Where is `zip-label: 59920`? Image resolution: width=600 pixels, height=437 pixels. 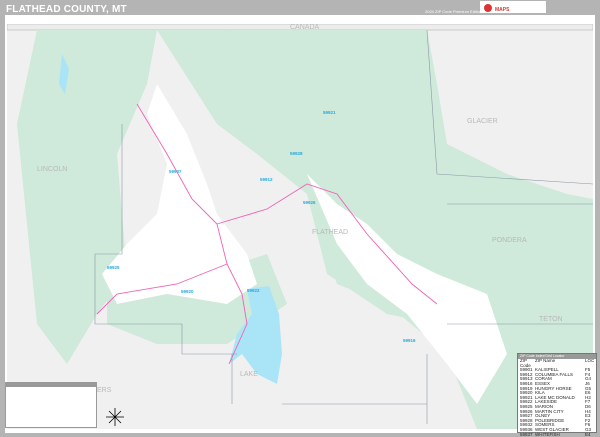 zip-label: 59920 is located at coordinates (187, 291).